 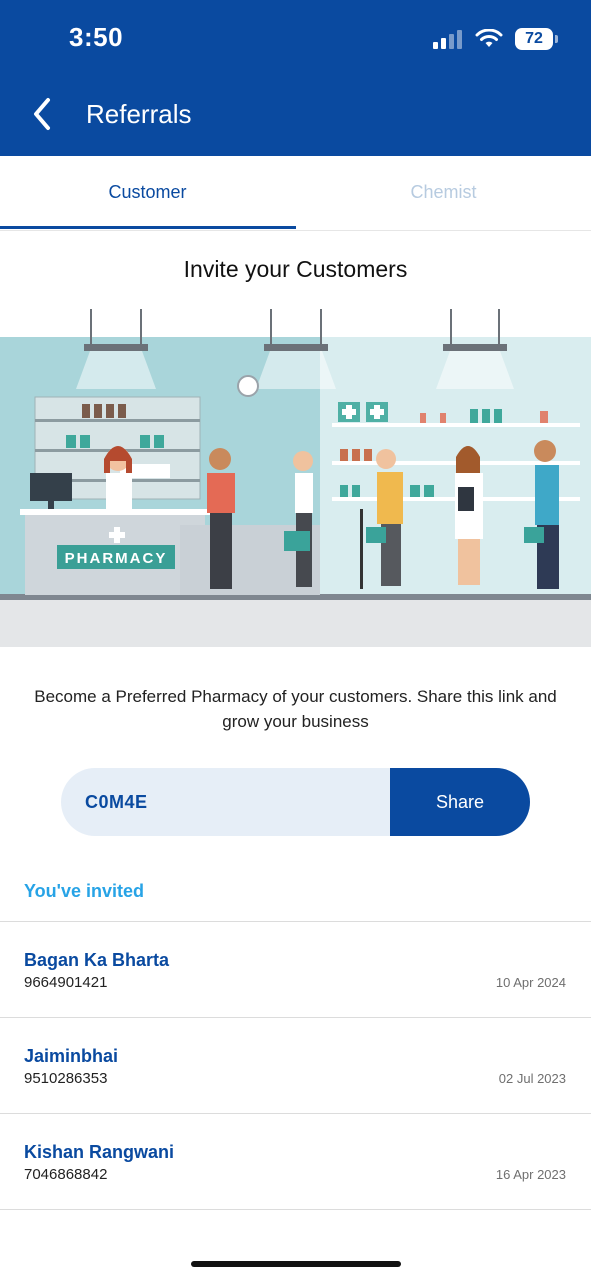 What do you see at coordinates (532, 1078) in the screenshot?
I see `invite-date: 02 Jul 2023` at bounding box center [532, 1078].